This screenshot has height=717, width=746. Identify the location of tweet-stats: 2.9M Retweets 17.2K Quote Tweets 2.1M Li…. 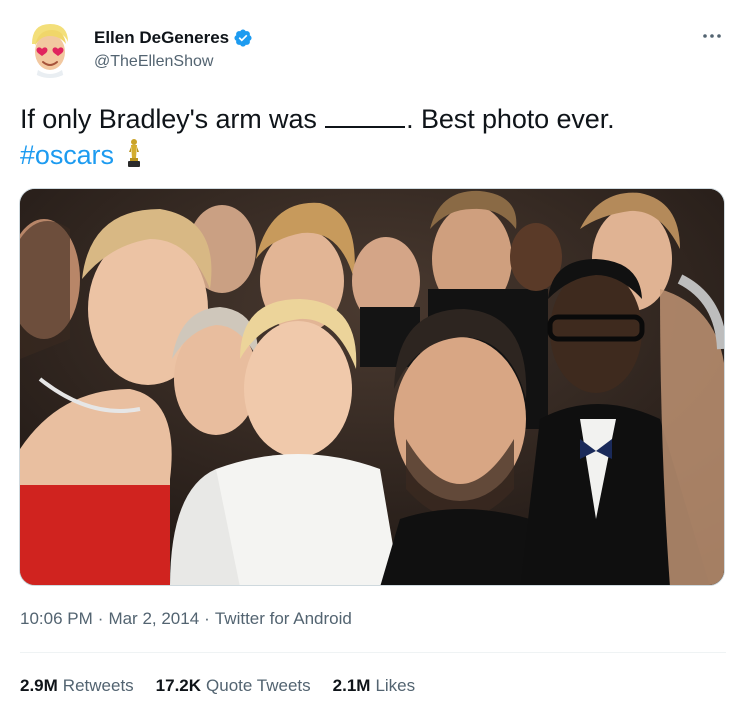
(217, 686).